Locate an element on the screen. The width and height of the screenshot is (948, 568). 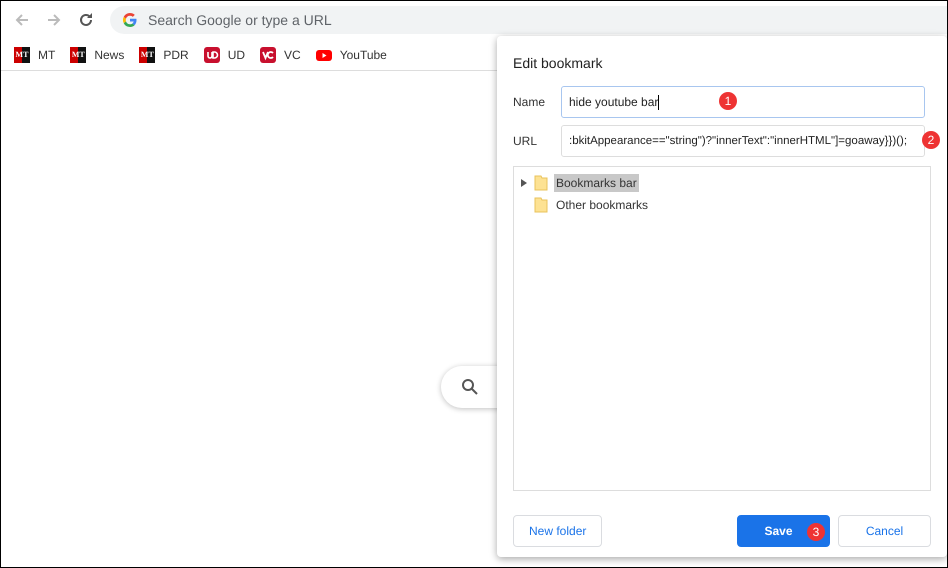
bookmark-item: MT MT is located at coordinates (35, 54).